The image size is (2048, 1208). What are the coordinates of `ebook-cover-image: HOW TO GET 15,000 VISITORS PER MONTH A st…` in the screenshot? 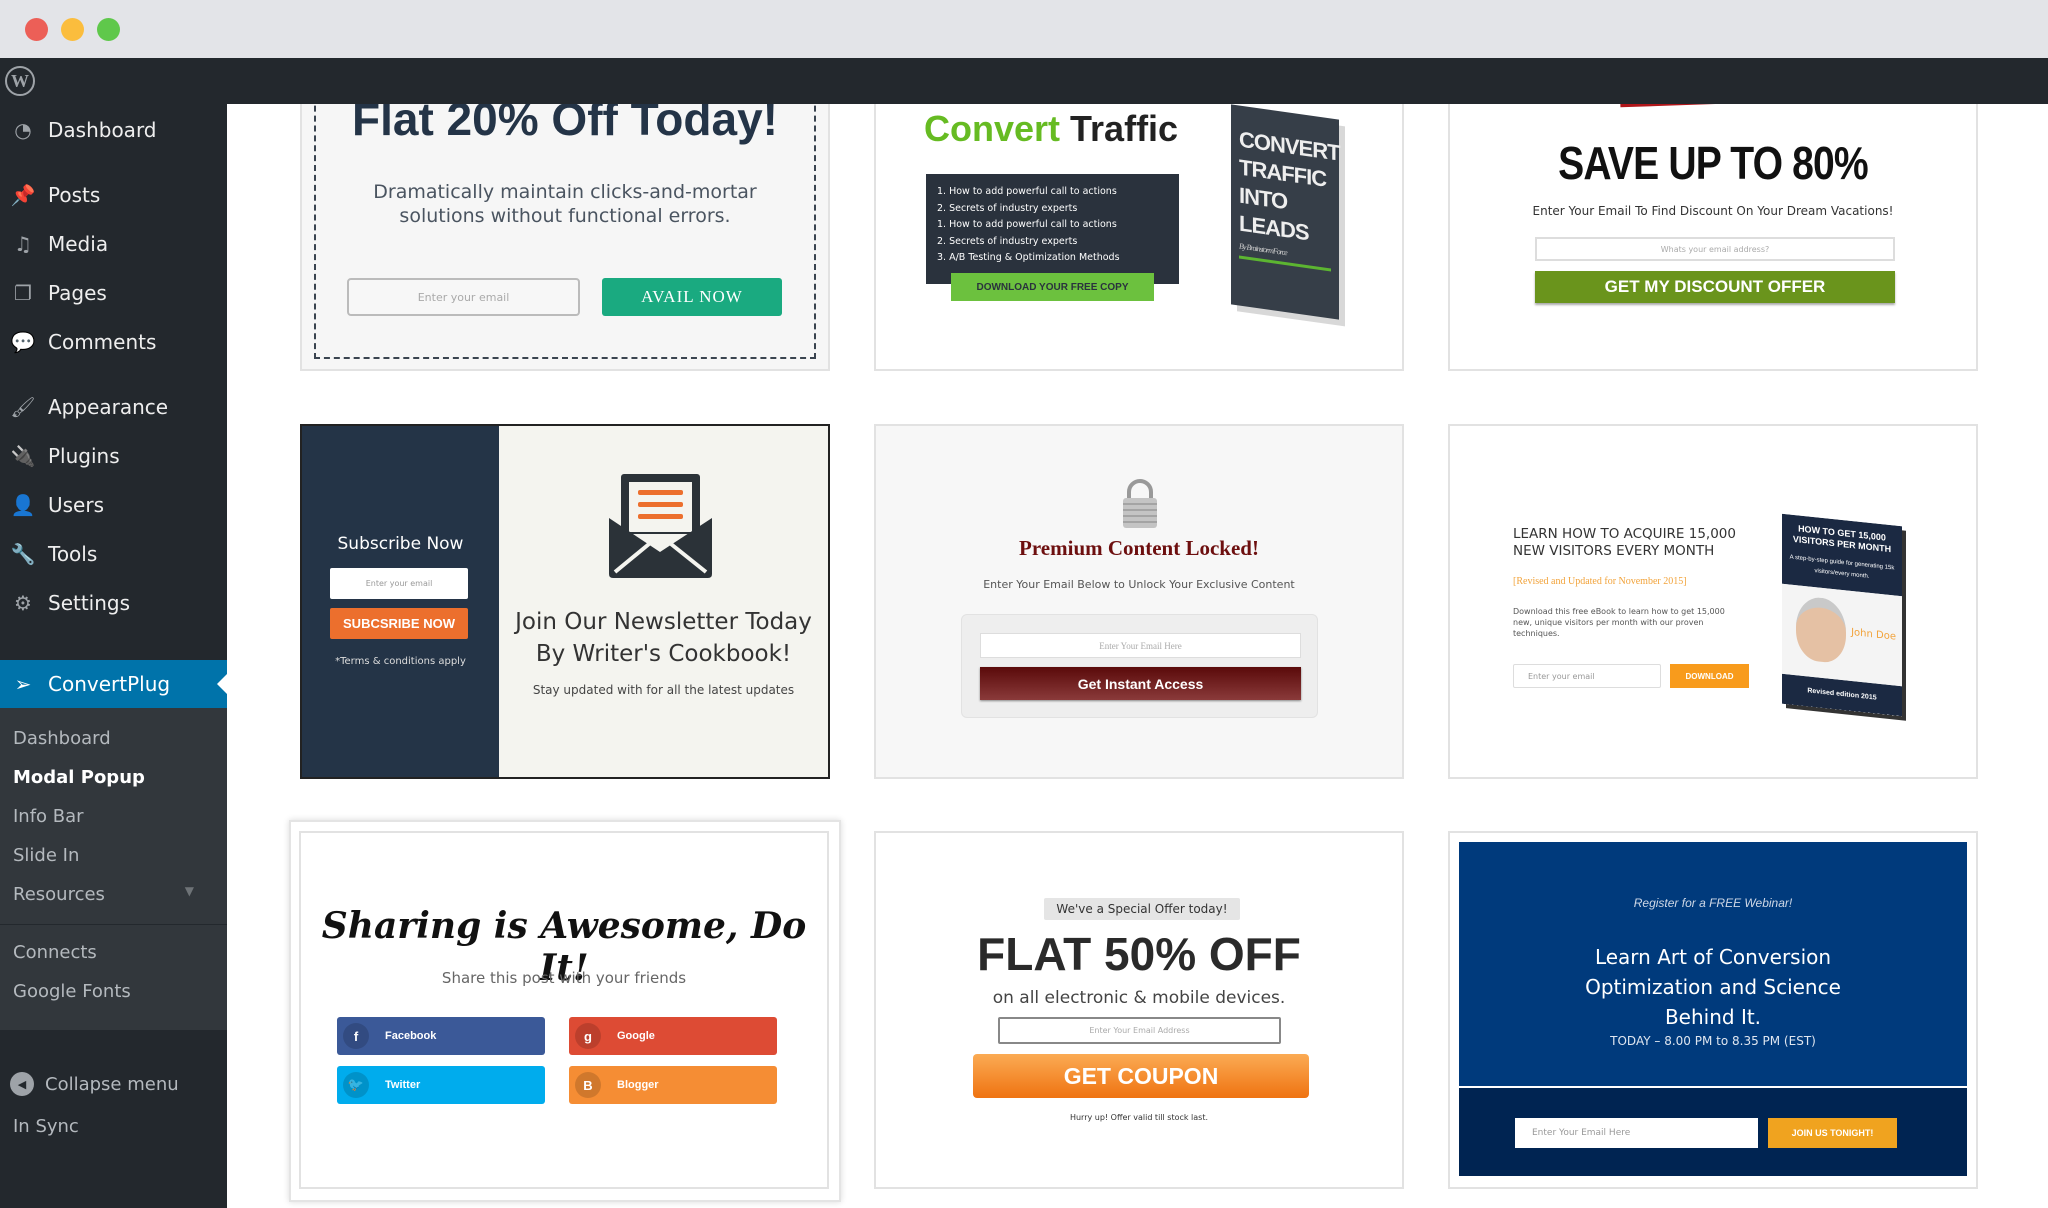 It's located at (1842, 615).